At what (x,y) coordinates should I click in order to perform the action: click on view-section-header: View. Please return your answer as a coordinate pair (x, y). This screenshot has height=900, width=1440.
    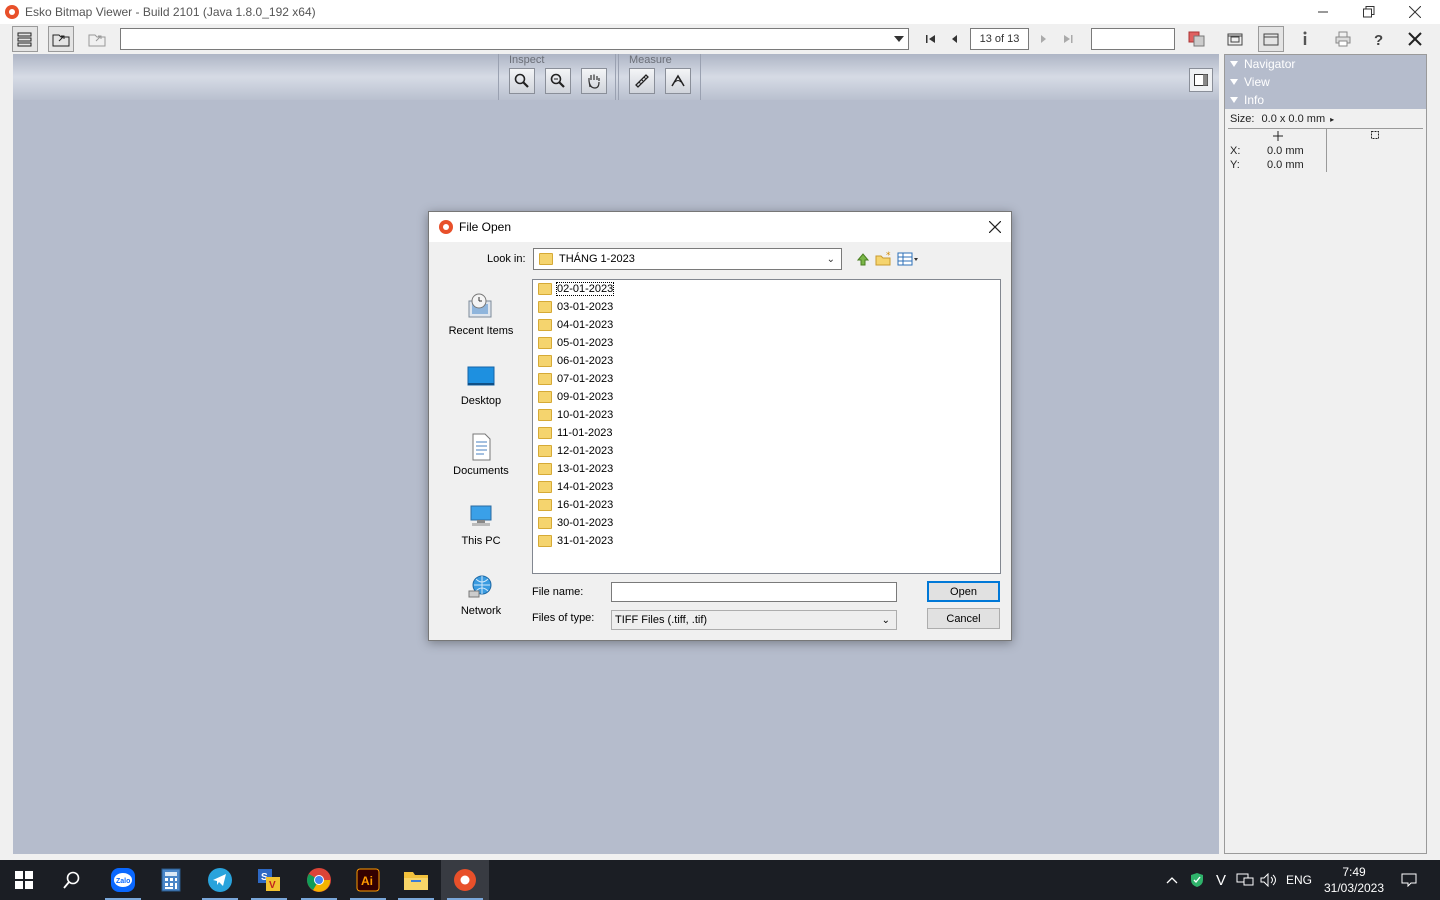
    Looking at the image, I should click on (1325, 82).